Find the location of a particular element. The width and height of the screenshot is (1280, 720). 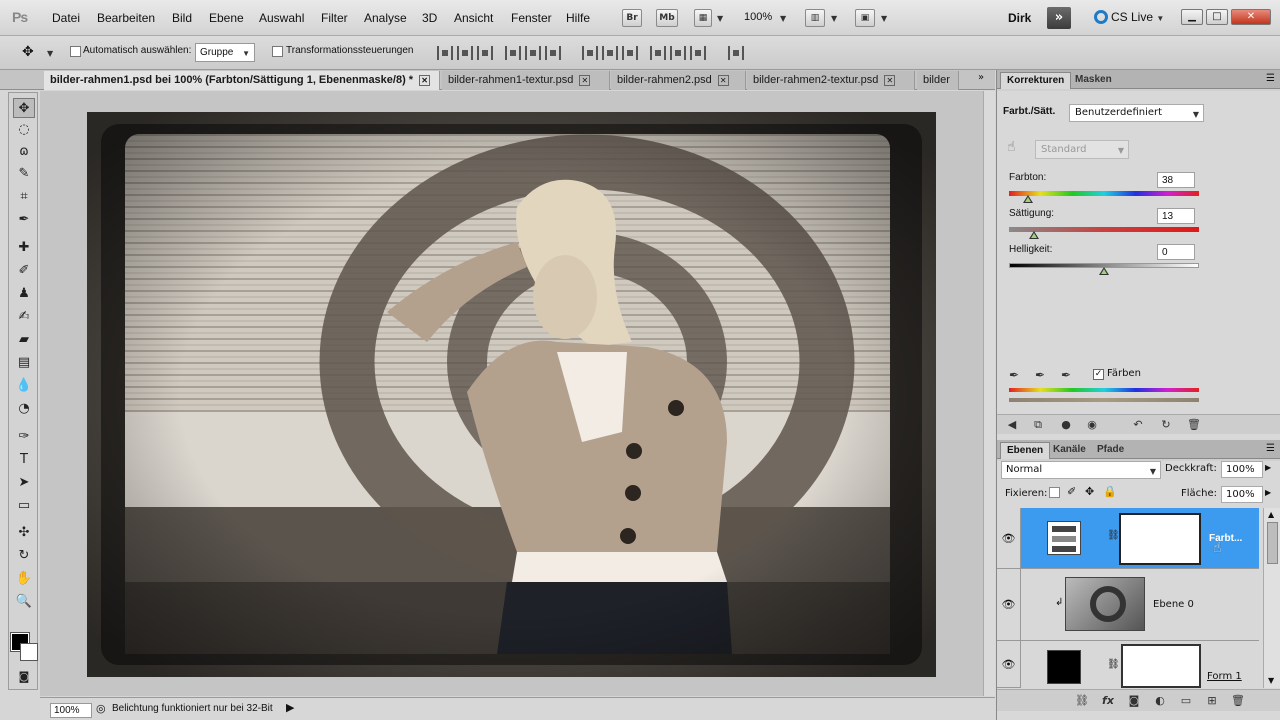

vertical-scrollbar is located at coordinates (989, 393).